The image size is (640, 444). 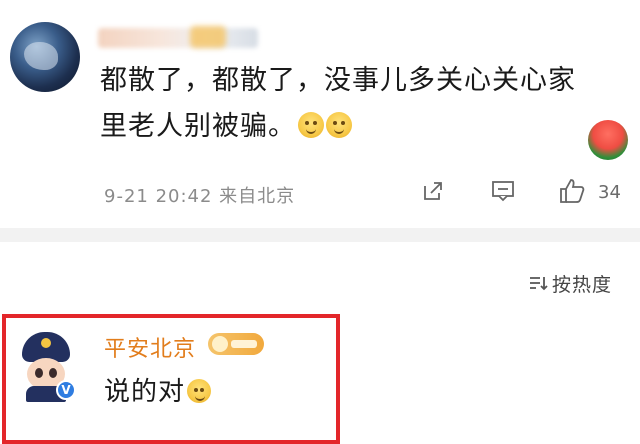 What do you see at coordinates (66, 390) in the screenshot?
I see `verified-icon: V` at bounding box center [66, 390].